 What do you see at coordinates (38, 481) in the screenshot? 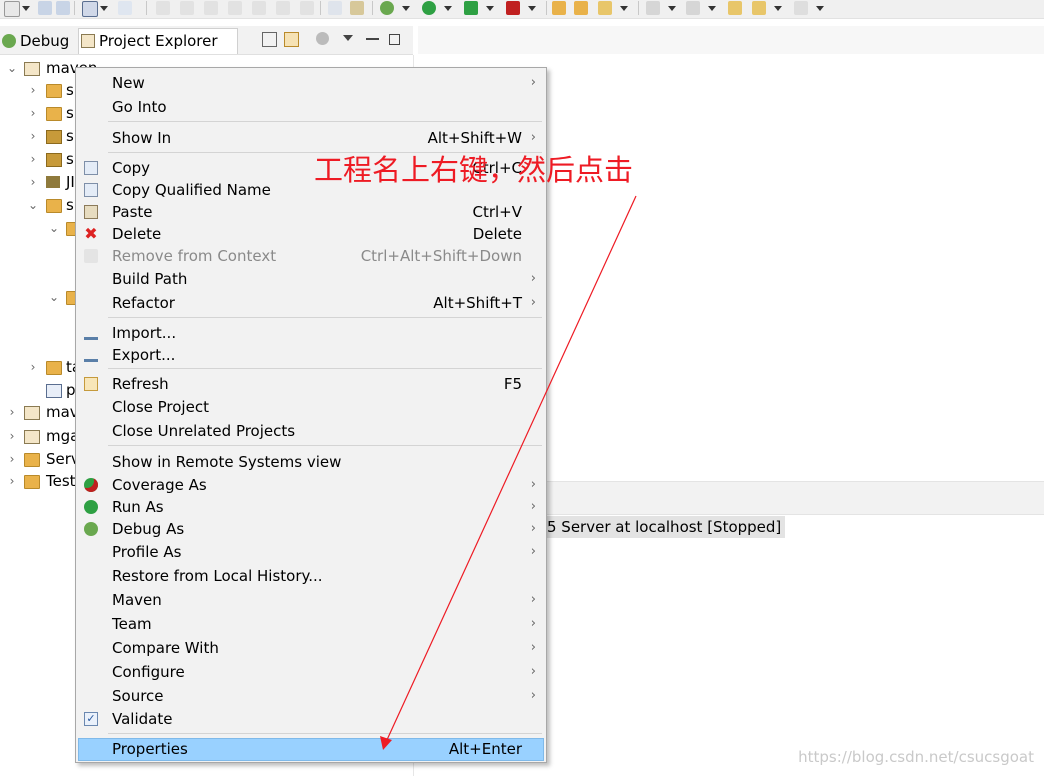
I see `tree-row: › Test` at bounding box center [38, 481].